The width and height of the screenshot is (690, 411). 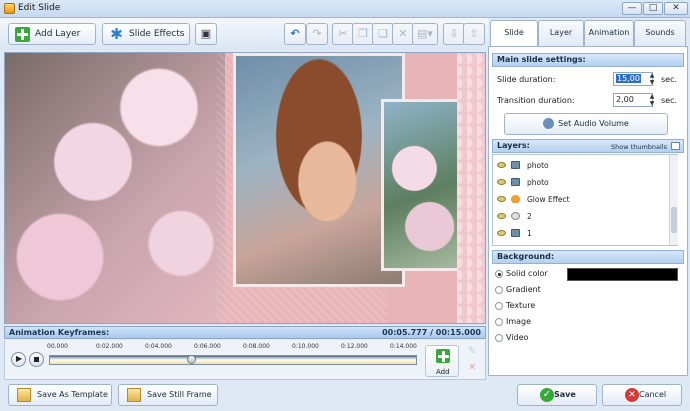 What do you see at coordinates (383, 34) in the screenshot?
I see `paste-button: ❏` at bounding box center [383, 34].